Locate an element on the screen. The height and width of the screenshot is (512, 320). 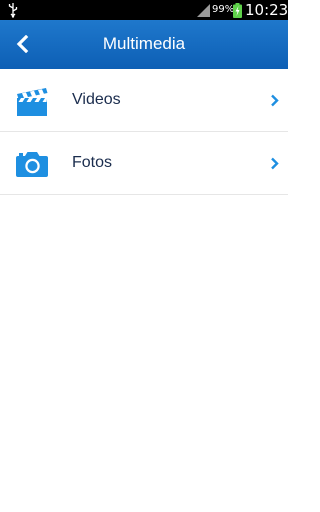
menu-item-label: Fotos is located at coordinates (92, 162).